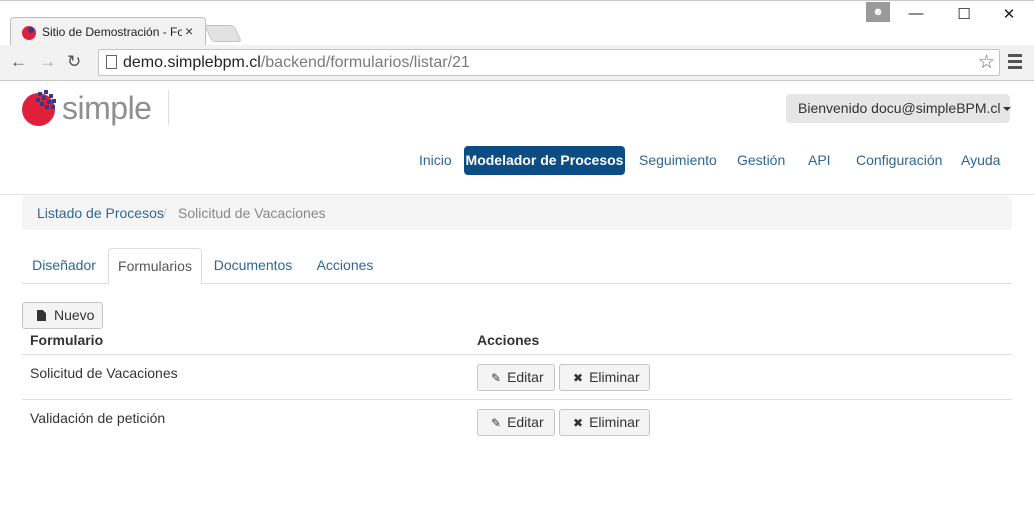  Describe the element at coordinates (916, 15) in the screenshot. I see `minimize-icon: —` at that location.